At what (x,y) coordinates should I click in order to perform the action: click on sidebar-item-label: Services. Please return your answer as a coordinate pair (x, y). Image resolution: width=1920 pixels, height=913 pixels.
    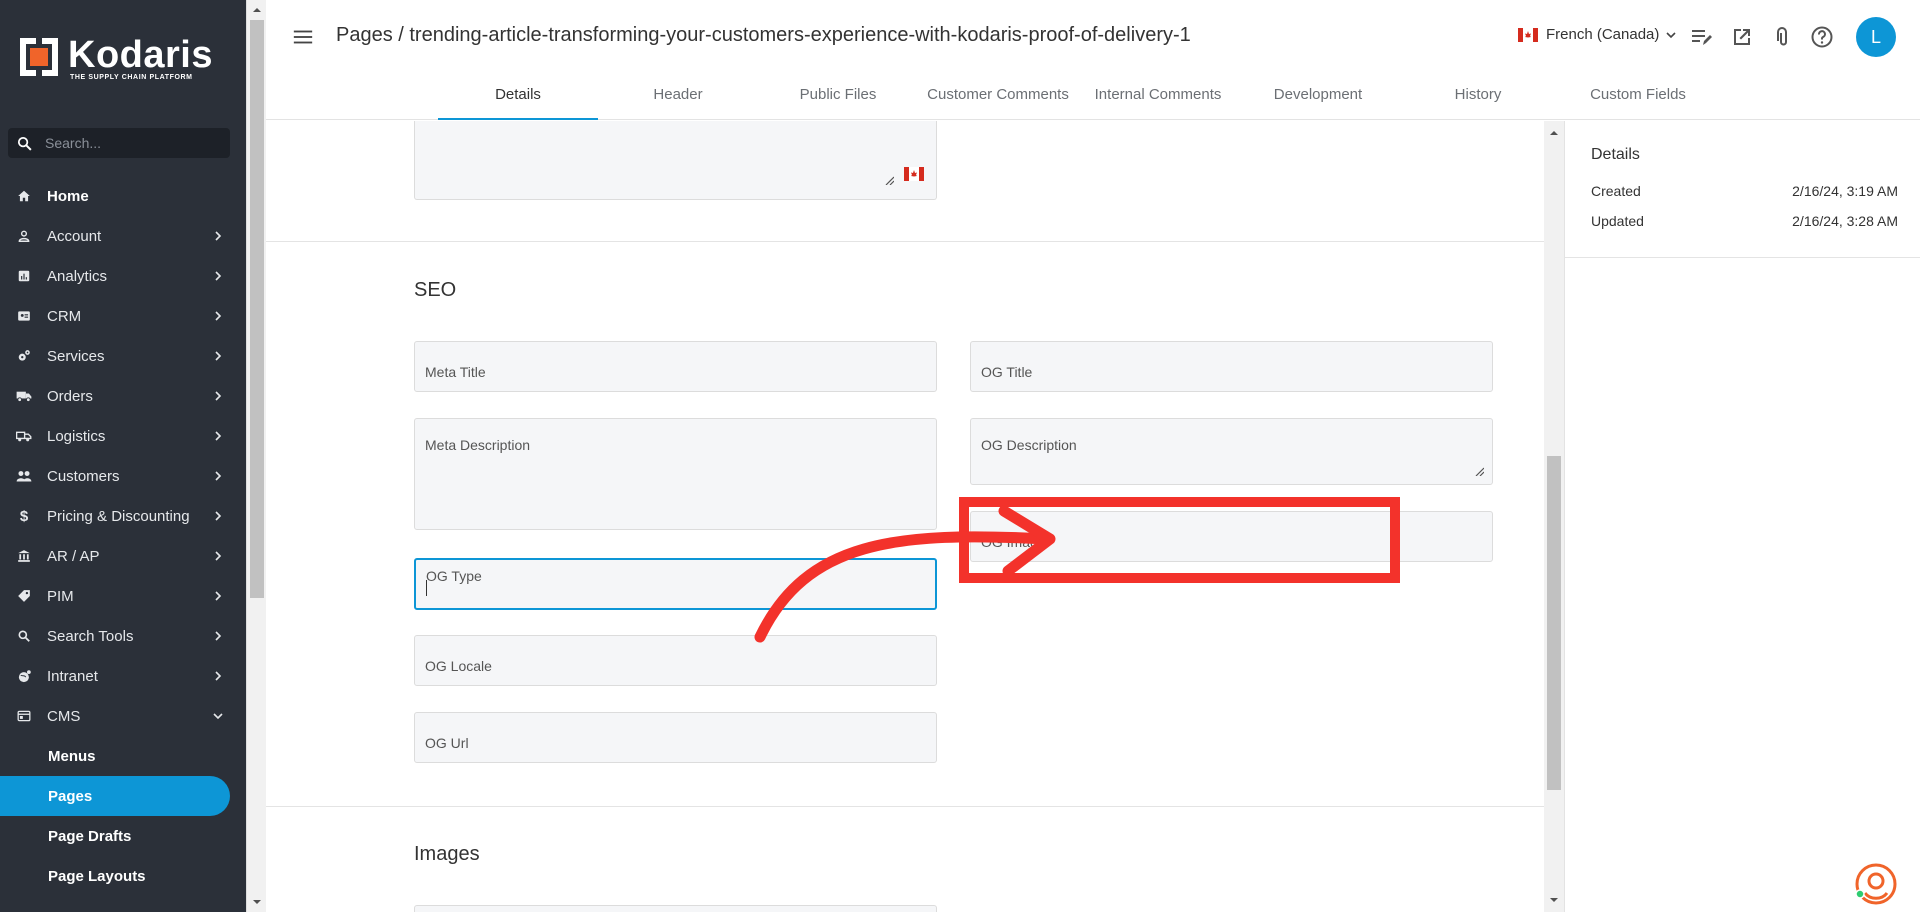
    Looking at the image, I should click on (76, 356).